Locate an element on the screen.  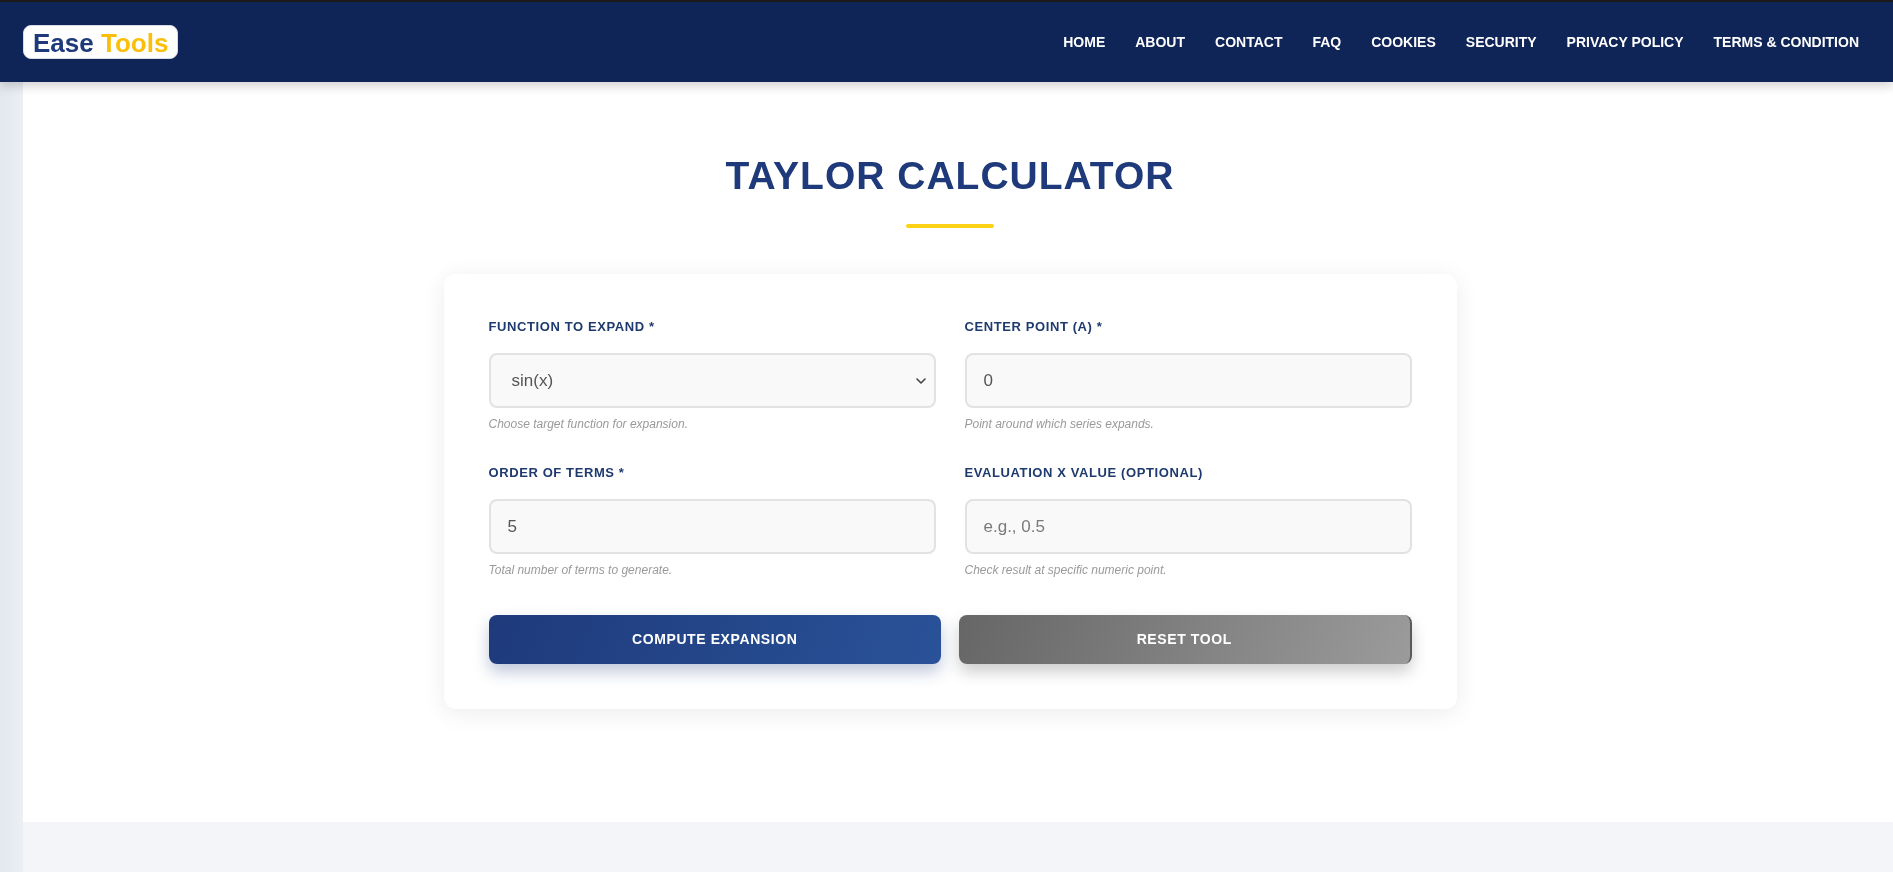
nav-link: PRIVACY POLICY is located at coordinates (1625, 42).